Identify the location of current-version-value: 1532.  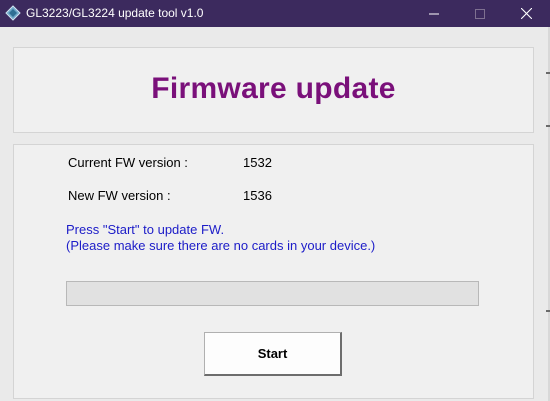
(257, 162).